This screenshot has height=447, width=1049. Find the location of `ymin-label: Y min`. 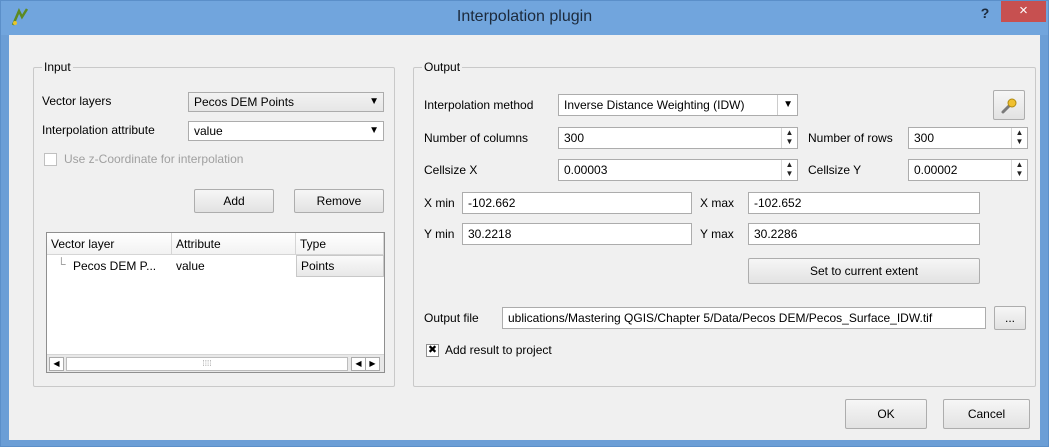

ymin-label: Y min is located at coordinates (439, 234).